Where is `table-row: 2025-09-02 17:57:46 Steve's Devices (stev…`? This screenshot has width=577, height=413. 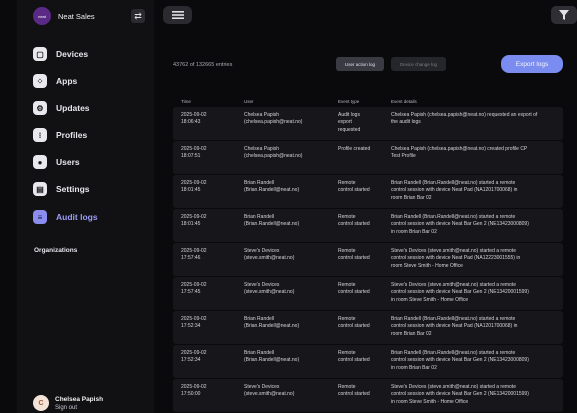 table-row: 2025-09-02 17:57:46 Steve's Devices (stev… is located at coordinates (368, 259).